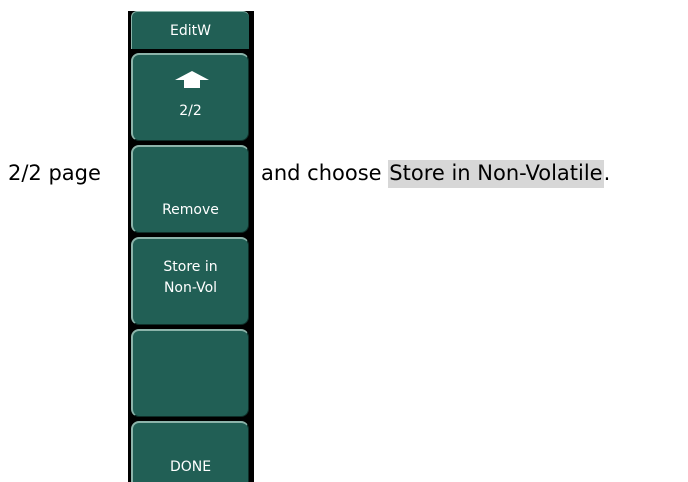 Image resolution: width=688 pixels, height=482 pixels. I want to click on caption-page-label: 2/2 page, so click(54, 173).